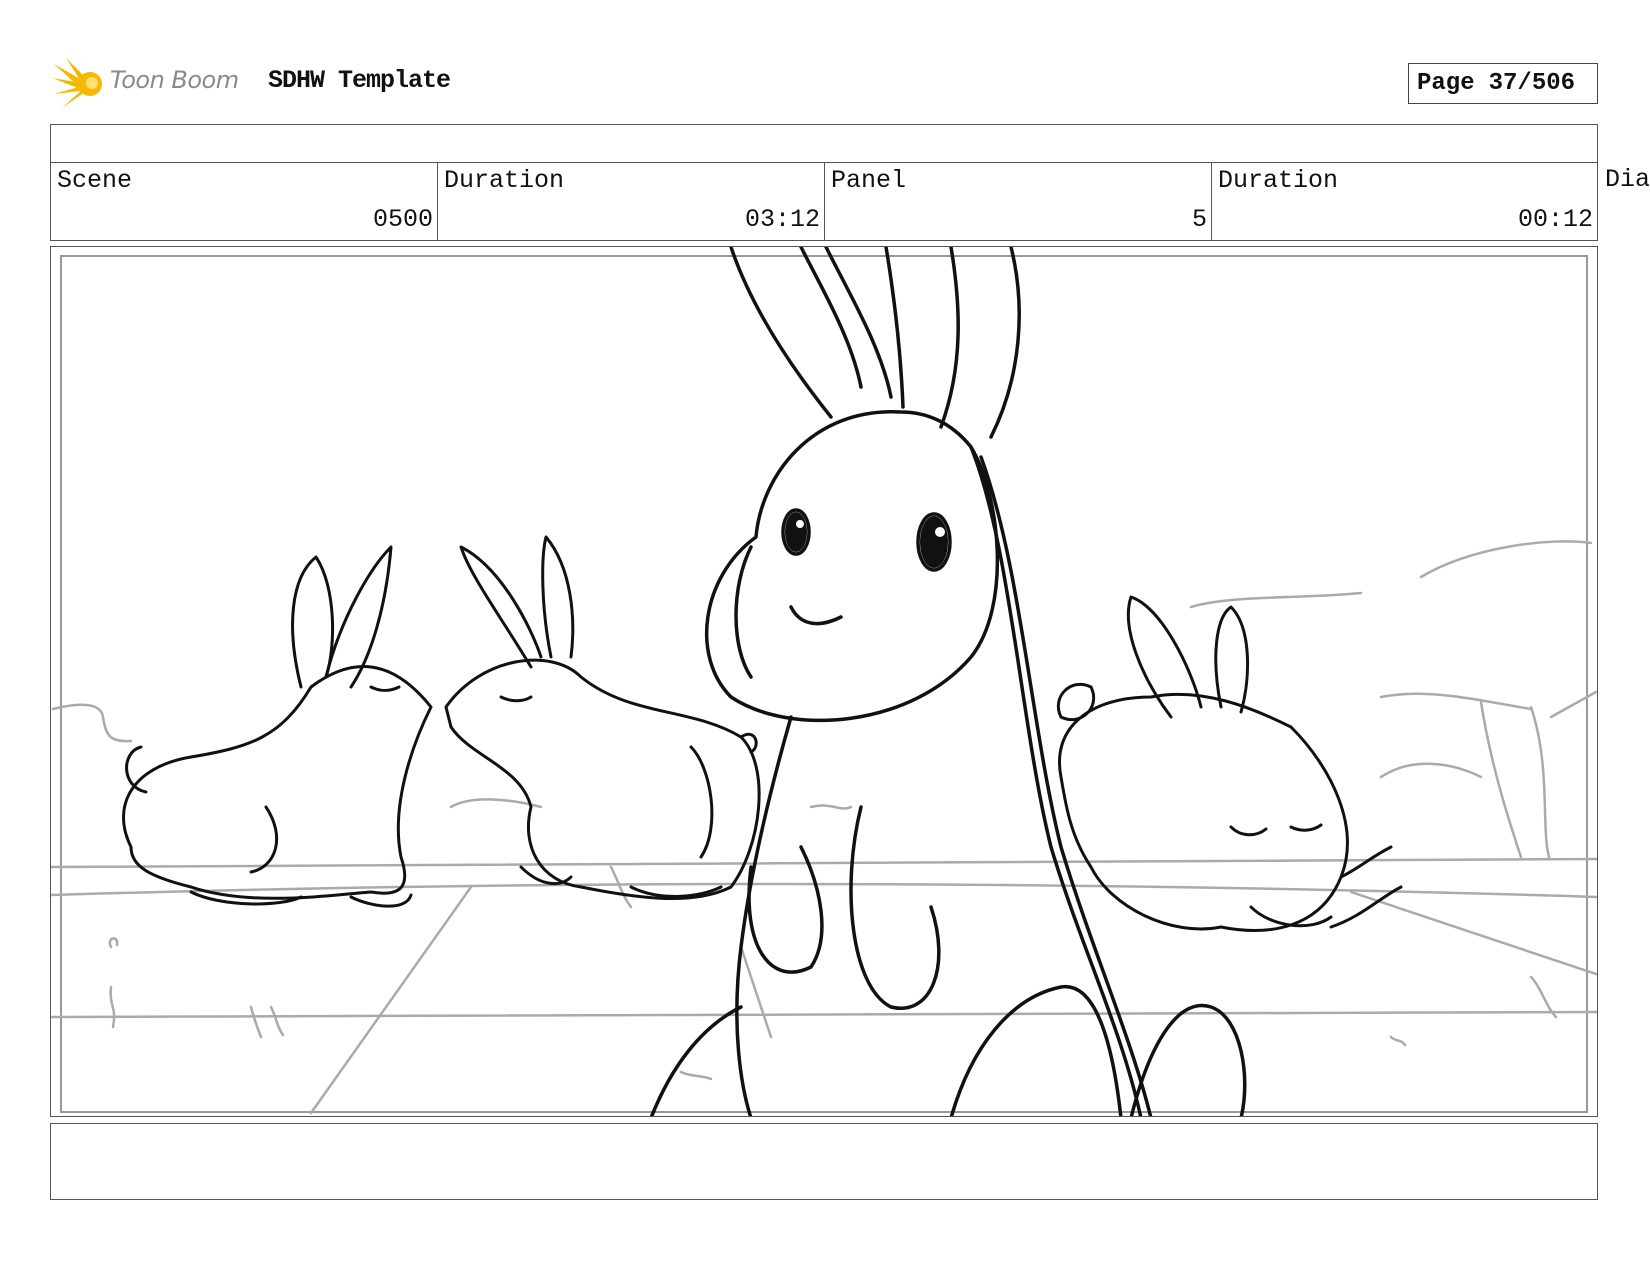 This screenshot has width=1650, height=1275. What do you see at coordinates (782, 219) in the screenshot?
I see `scene-duration-value: 03:12` at bounding box center [782, 219].